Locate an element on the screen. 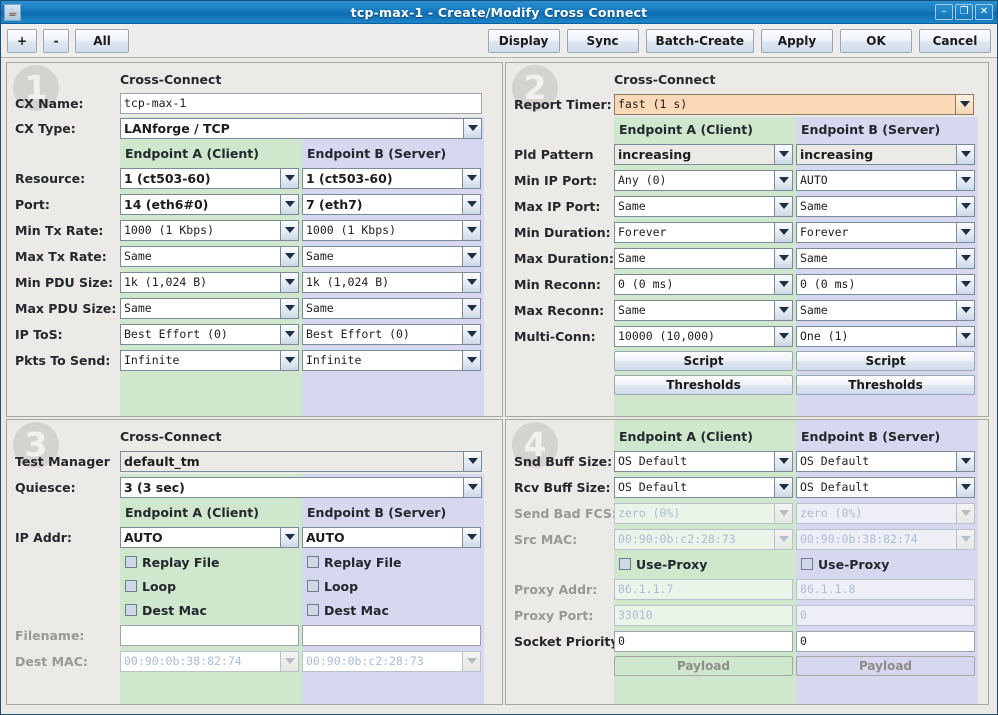 The image size is (998, 715). min-reconn-value-a: 0 (0 ms) is located at coordinates (694, 284).